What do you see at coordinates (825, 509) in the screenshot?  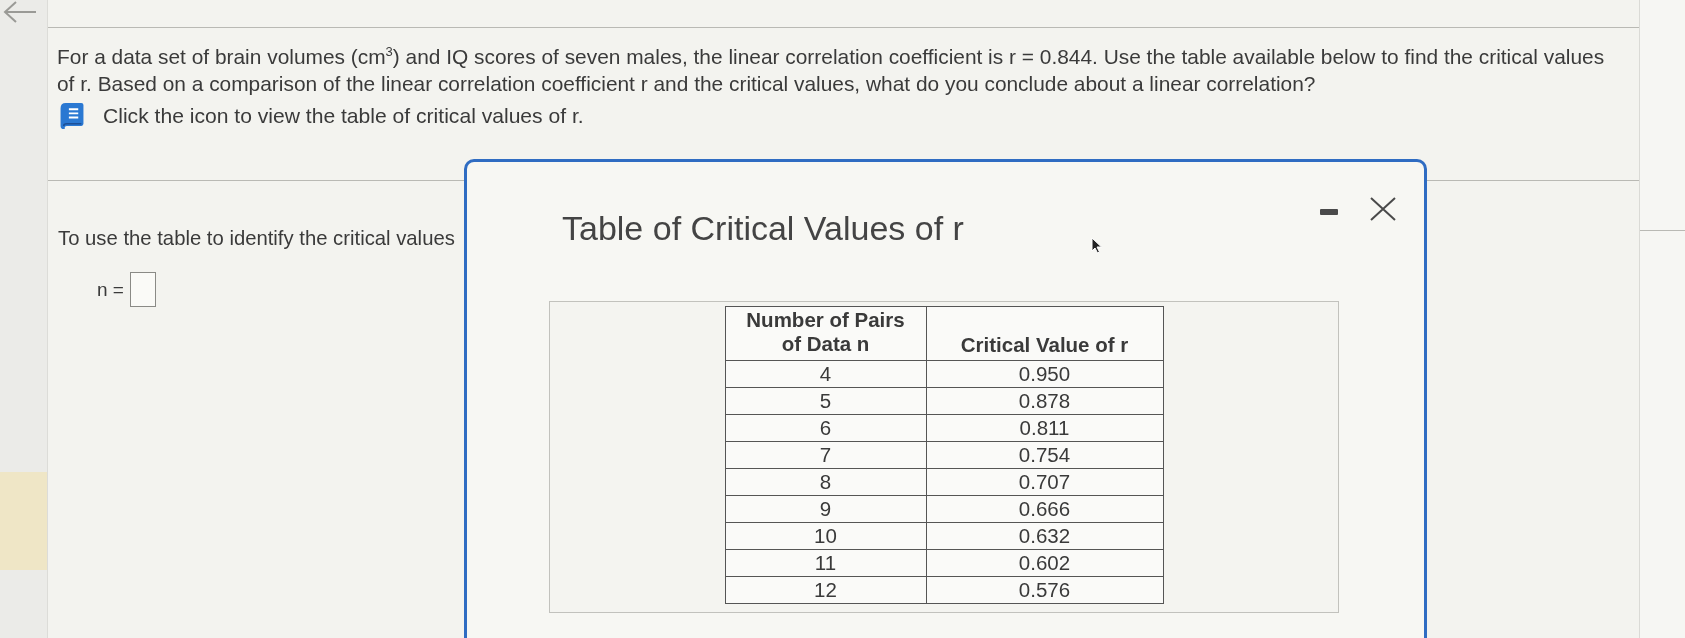 I see `table-cell: 9` at bounding box center [825, 509].